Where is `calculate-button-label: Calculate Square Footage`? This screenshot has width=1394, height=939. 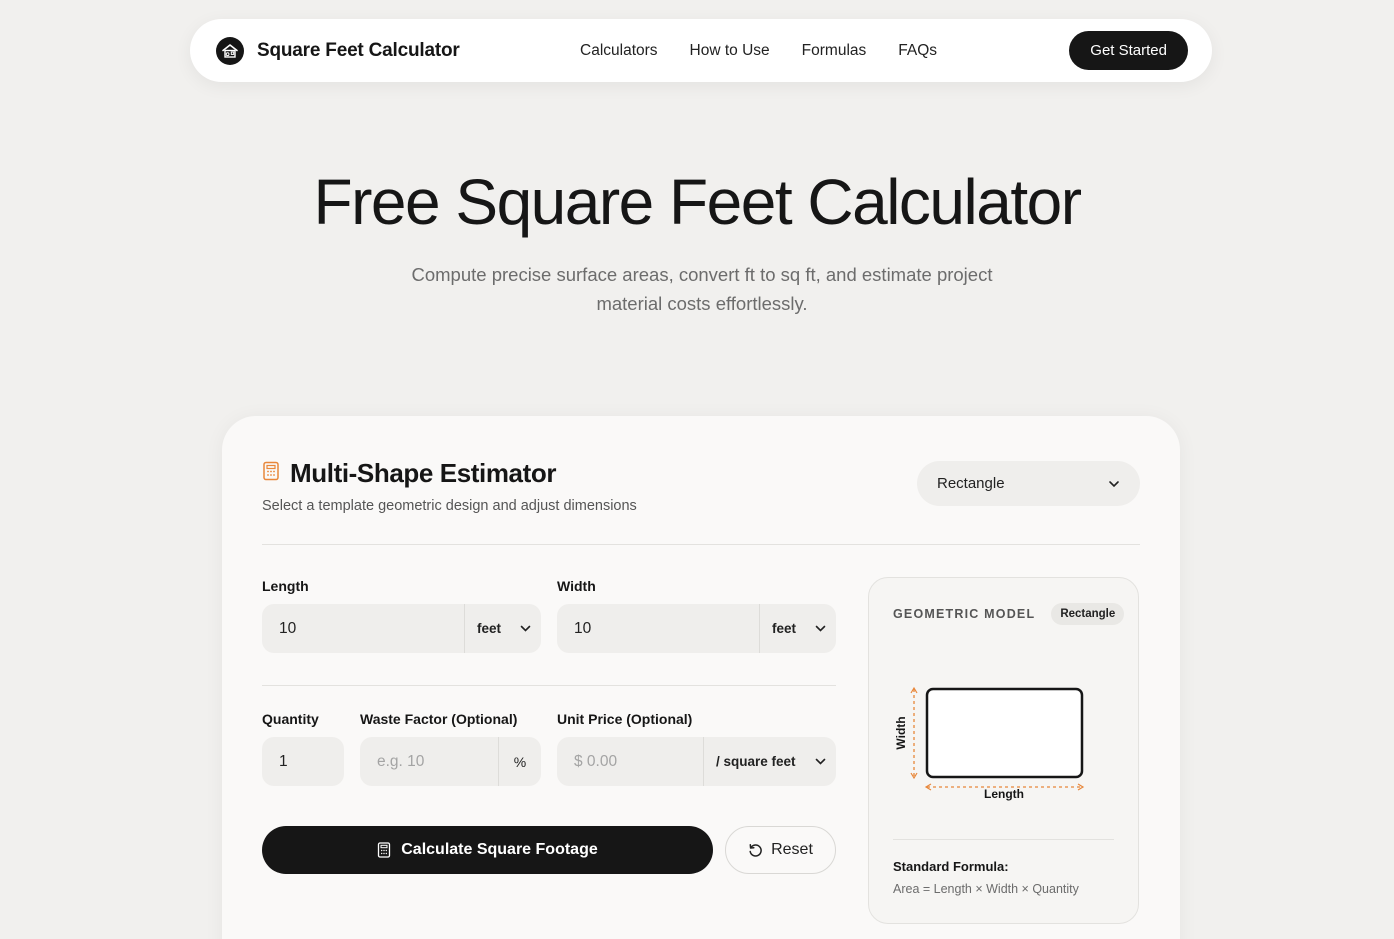 calculate-button-label: Calculate Square Footage is located at coordinates (499, 849).